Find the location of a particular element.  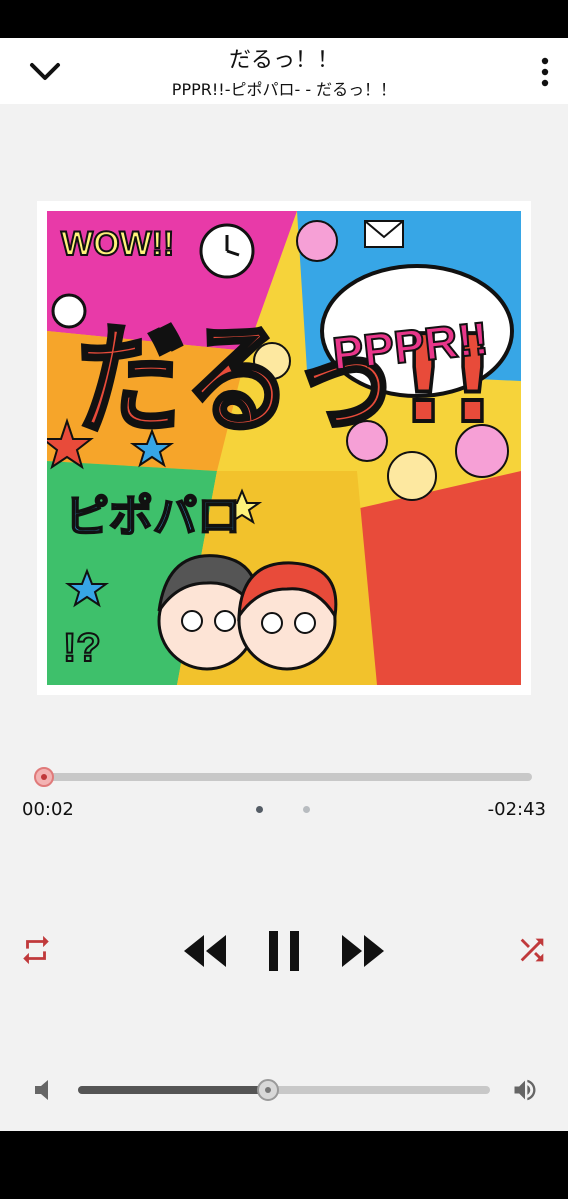

track-subtitle: PPPR!!-ピポパロ- - だるっ！！ is located at coordinates (284, 89).